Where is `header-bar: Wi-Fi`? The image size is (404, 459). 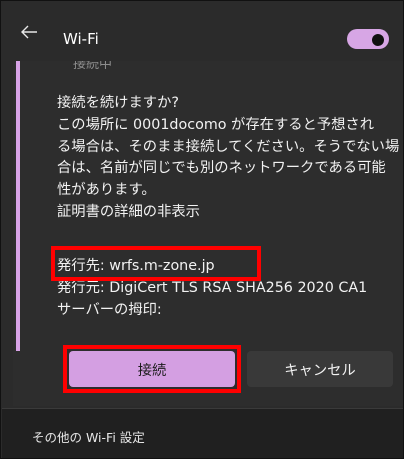 header-bar: Wi-Fi is located at coordinates (202, 34).